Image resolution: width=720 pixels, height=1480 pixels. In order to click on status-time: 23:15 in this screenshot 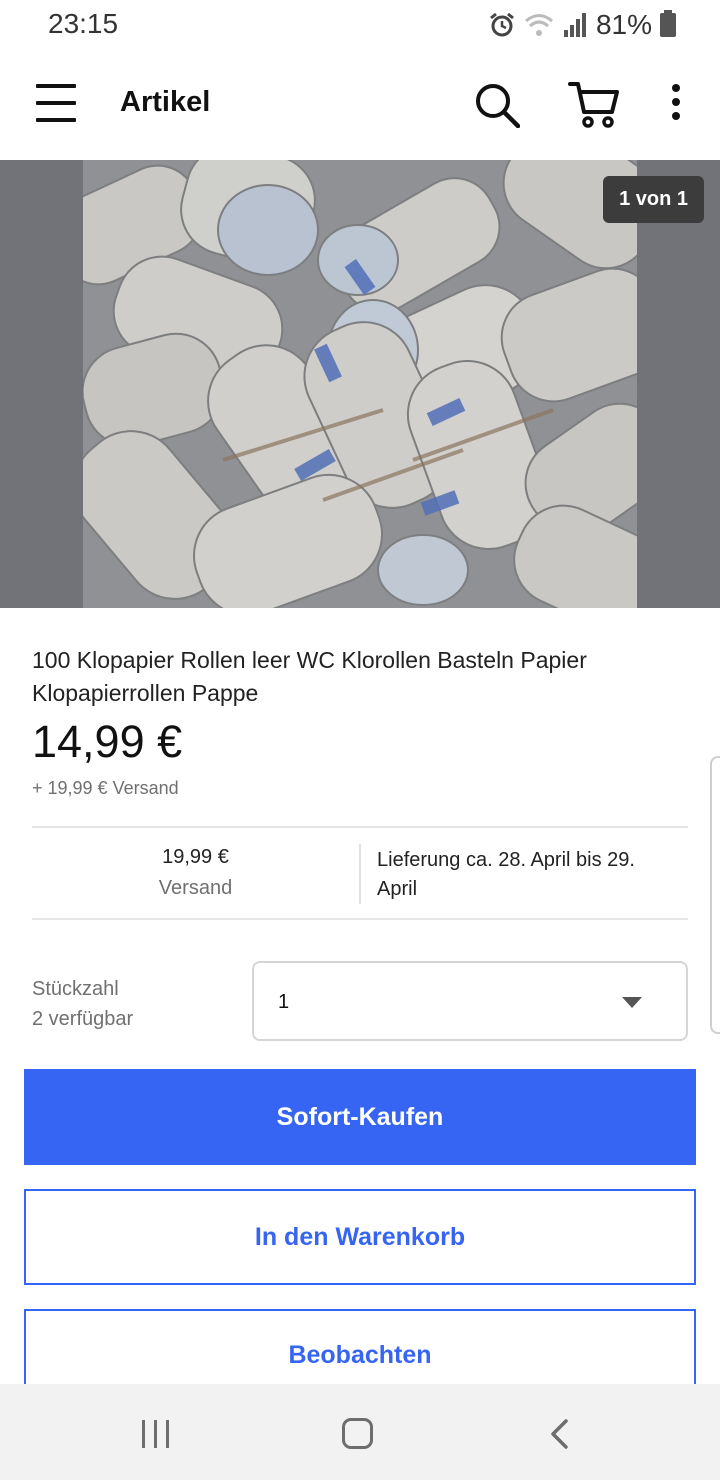, I will do `click(83, 23)`.